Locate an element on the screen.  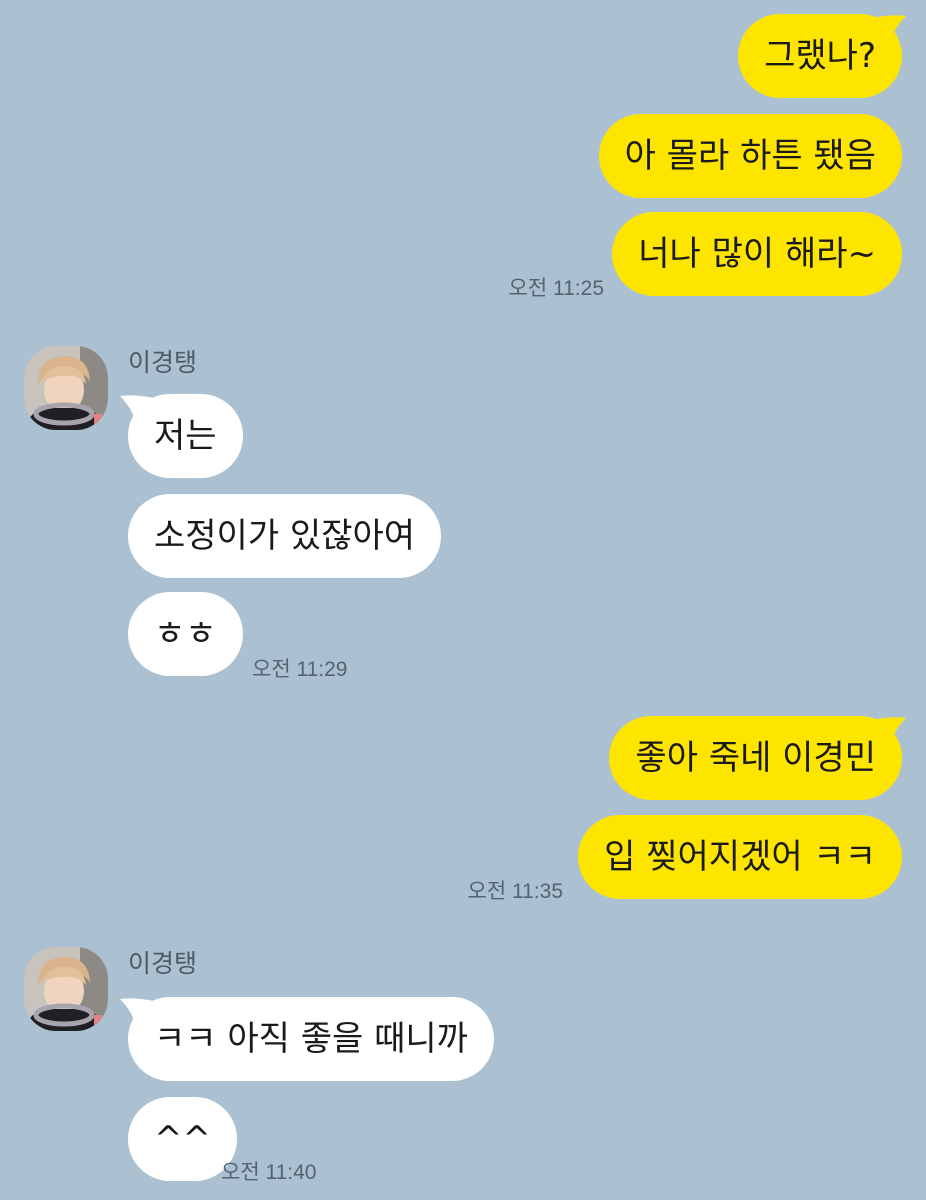
message-timestamp: 오전 11:29 is located at coordinates (300, 669).